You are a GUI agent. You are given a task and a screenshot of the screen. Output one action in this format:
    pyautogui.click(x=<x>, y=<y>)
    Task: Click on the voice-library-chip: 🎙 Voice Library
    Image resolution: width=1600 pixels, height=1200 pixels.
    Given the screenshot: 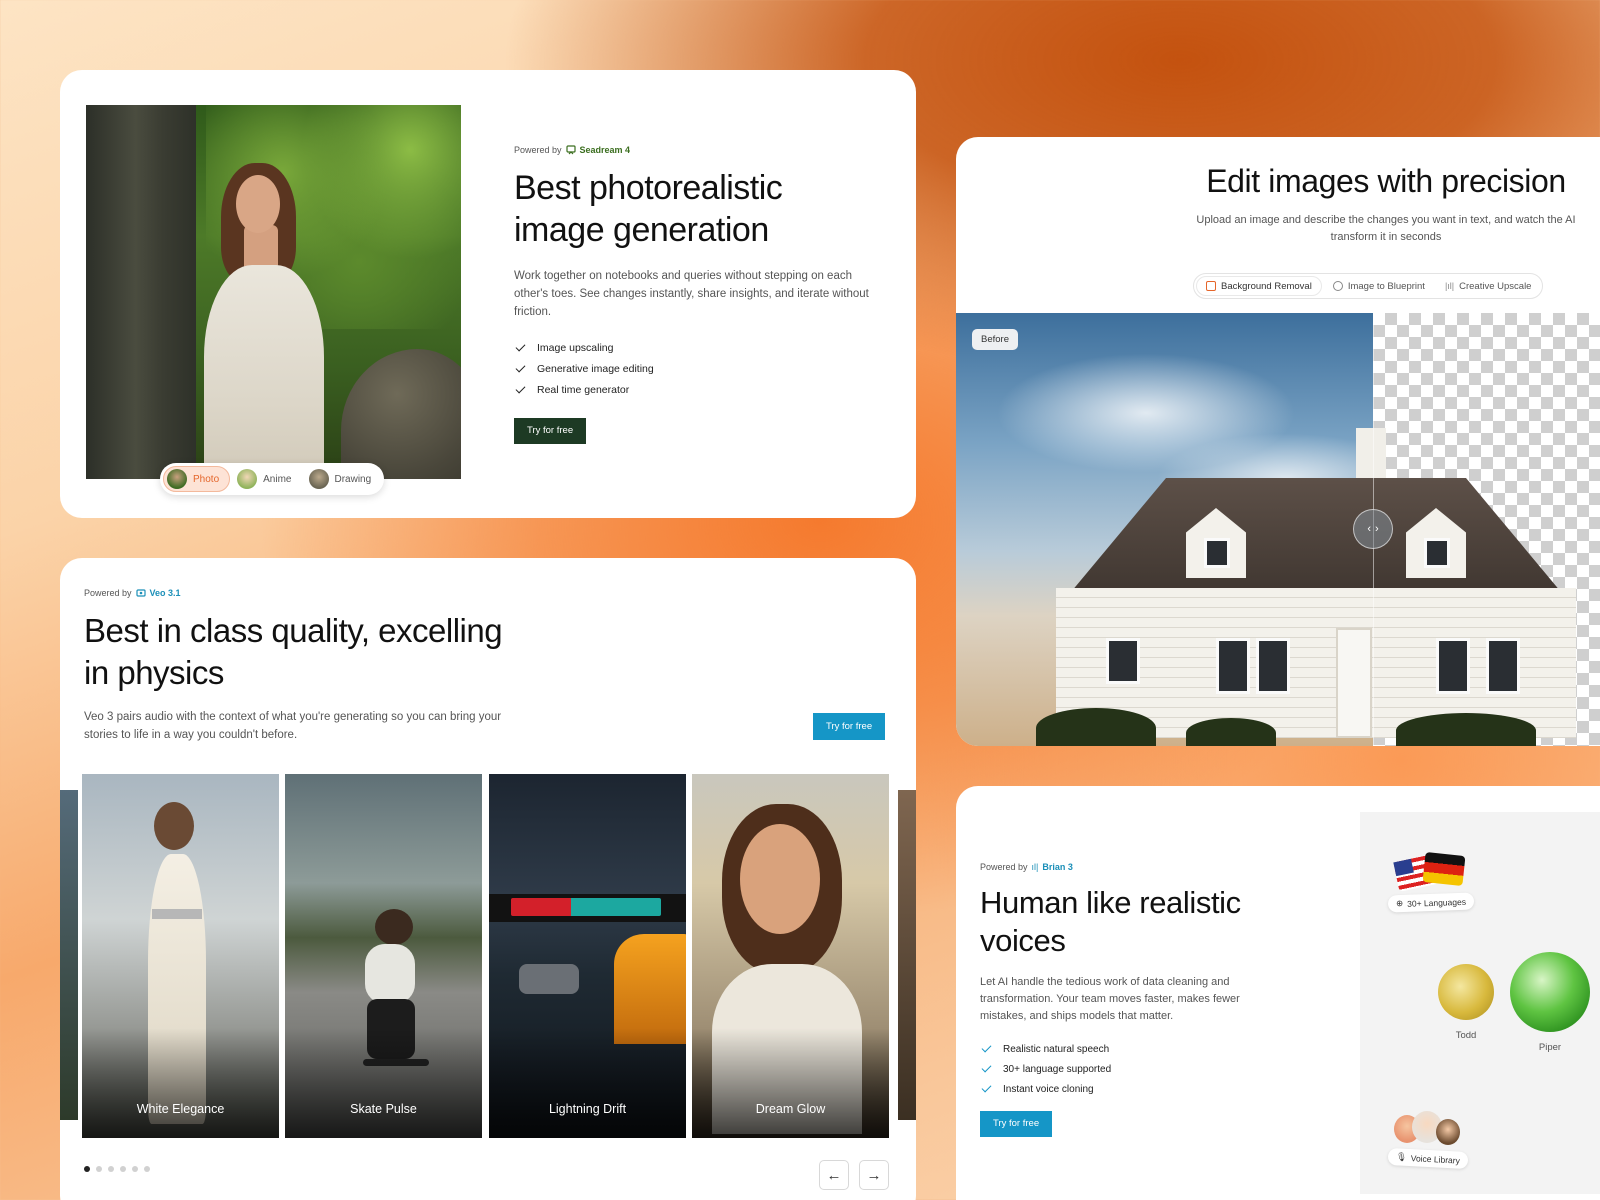 What is the action you would take?
    pyautogui.click(x=1428, y=1158)
    